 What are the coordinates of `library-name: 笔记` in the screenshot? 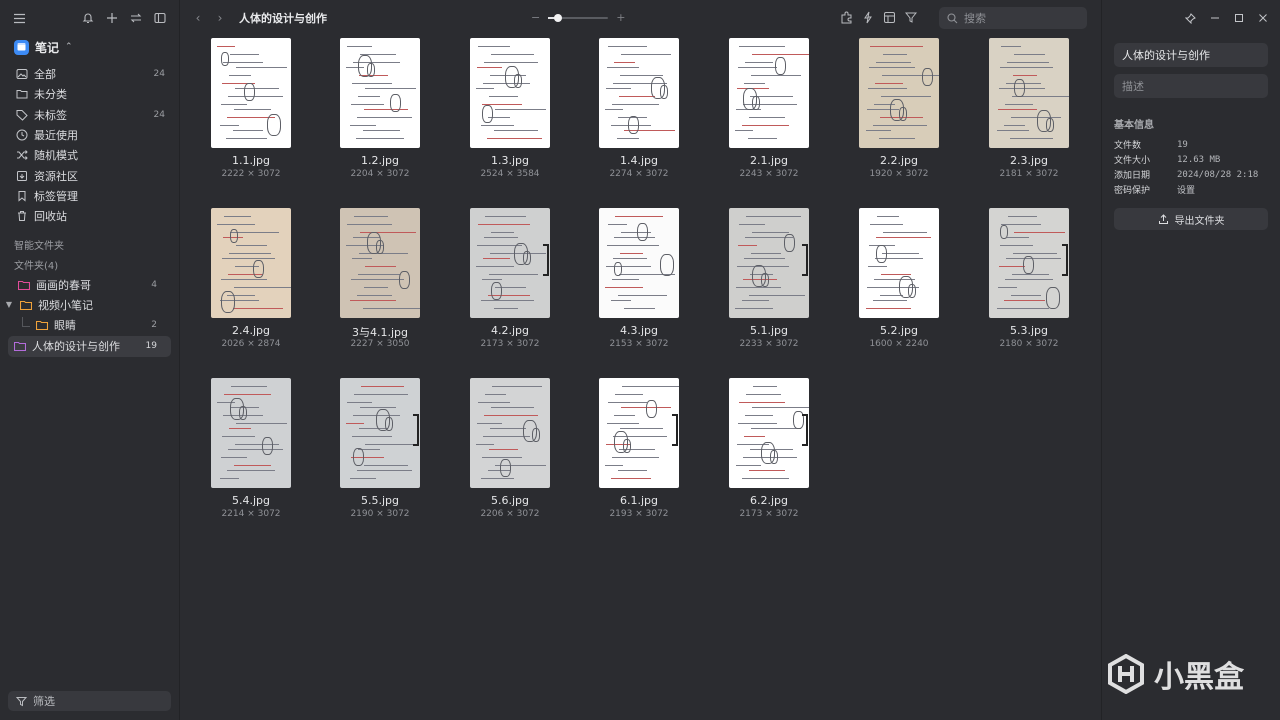 It's located at (47, 47).